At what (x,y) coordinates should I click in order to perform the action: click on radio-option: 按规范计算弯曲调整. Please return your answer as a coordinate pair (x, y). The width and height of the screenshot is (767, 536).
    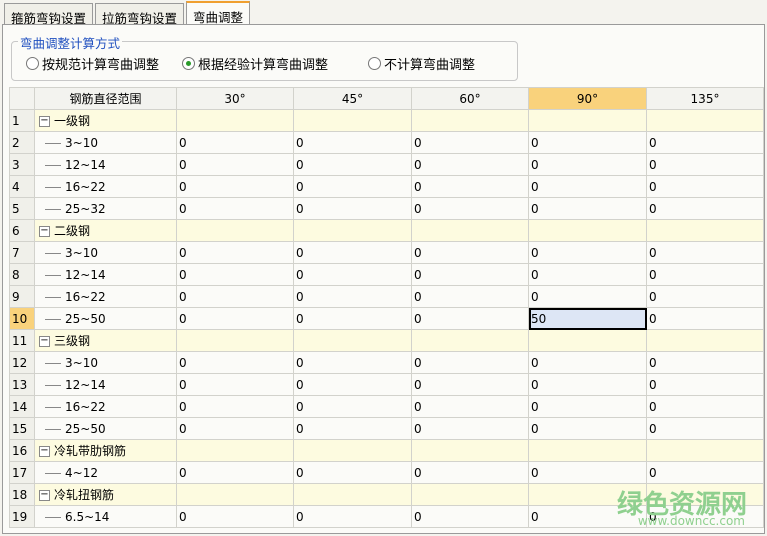
    Looking at the image, I should click on (92, 63).